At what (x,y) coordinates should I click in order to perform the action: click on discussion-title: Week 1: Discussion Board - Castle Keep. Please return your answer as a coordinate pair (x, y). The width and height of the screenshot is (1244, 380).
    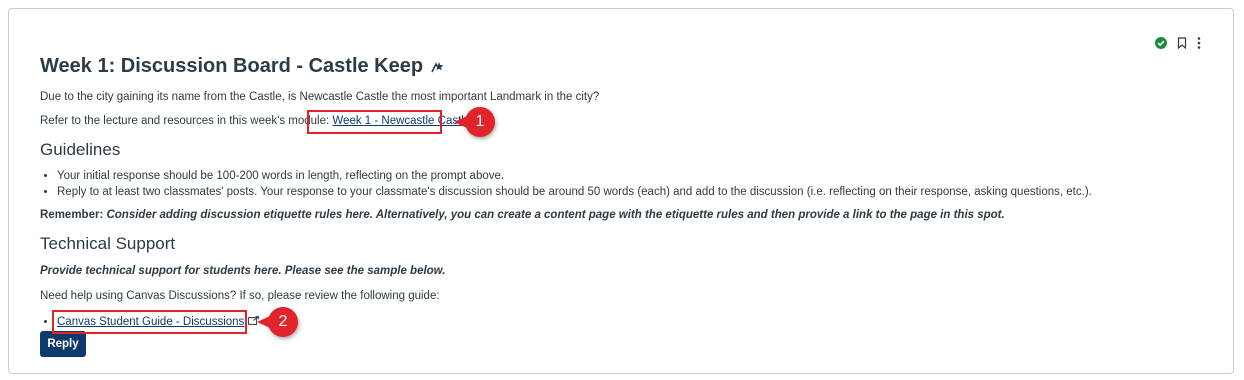
    Looking at the image, I should click on (232, 66).